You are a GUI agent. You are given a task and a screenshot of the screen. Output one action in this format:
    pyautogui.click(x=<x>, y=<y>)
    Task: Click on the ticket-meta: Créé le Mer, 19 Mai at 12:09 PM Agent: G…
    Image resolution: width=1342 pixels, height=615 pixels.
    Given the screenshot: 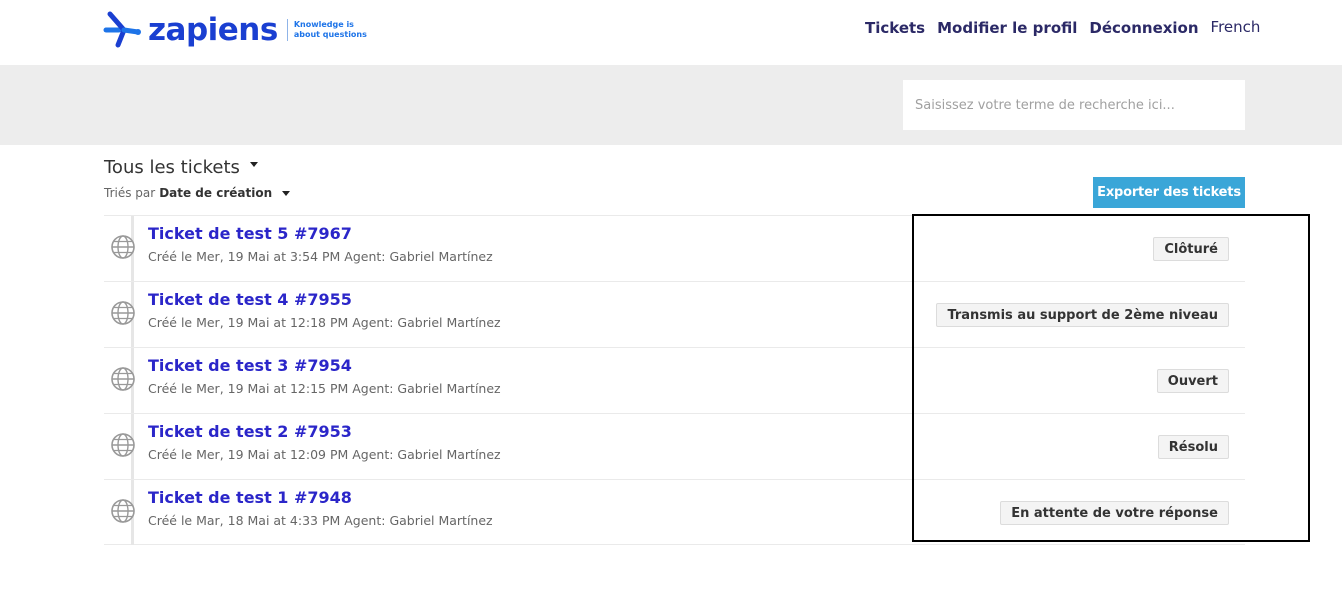 What is the action you would take?
    pyautogui.click(x=324, y=454)
    